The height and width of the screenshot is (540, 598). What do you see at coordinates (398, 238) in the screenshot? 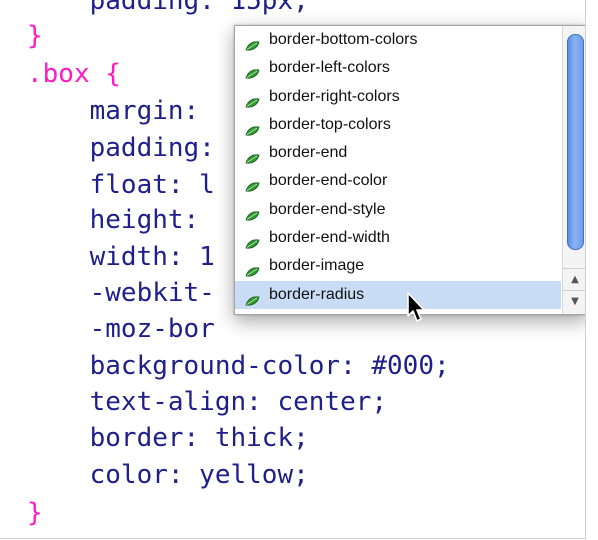
I see `autocomplete-item: border-end-width` at bounding box center [398, 238].